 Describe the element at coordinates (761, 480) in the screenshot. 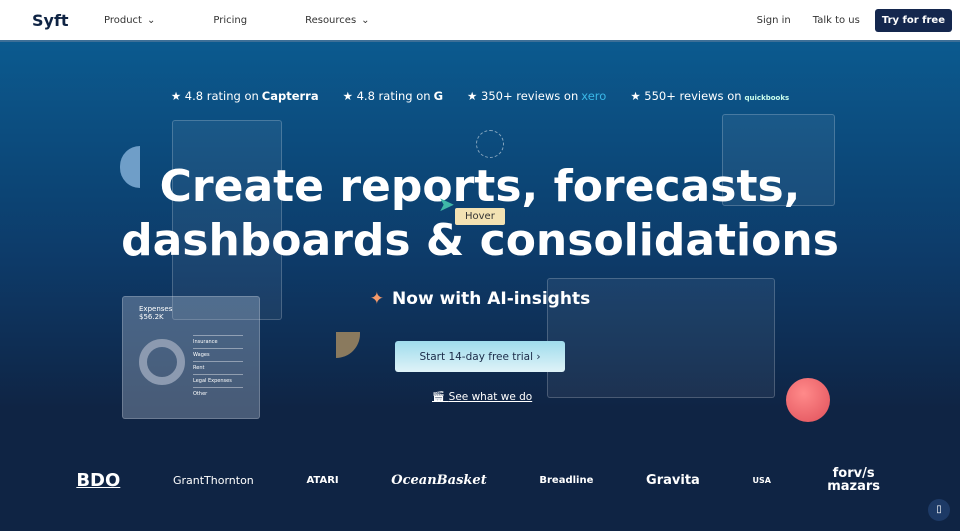

I see `logo-usa: USA` at that location.